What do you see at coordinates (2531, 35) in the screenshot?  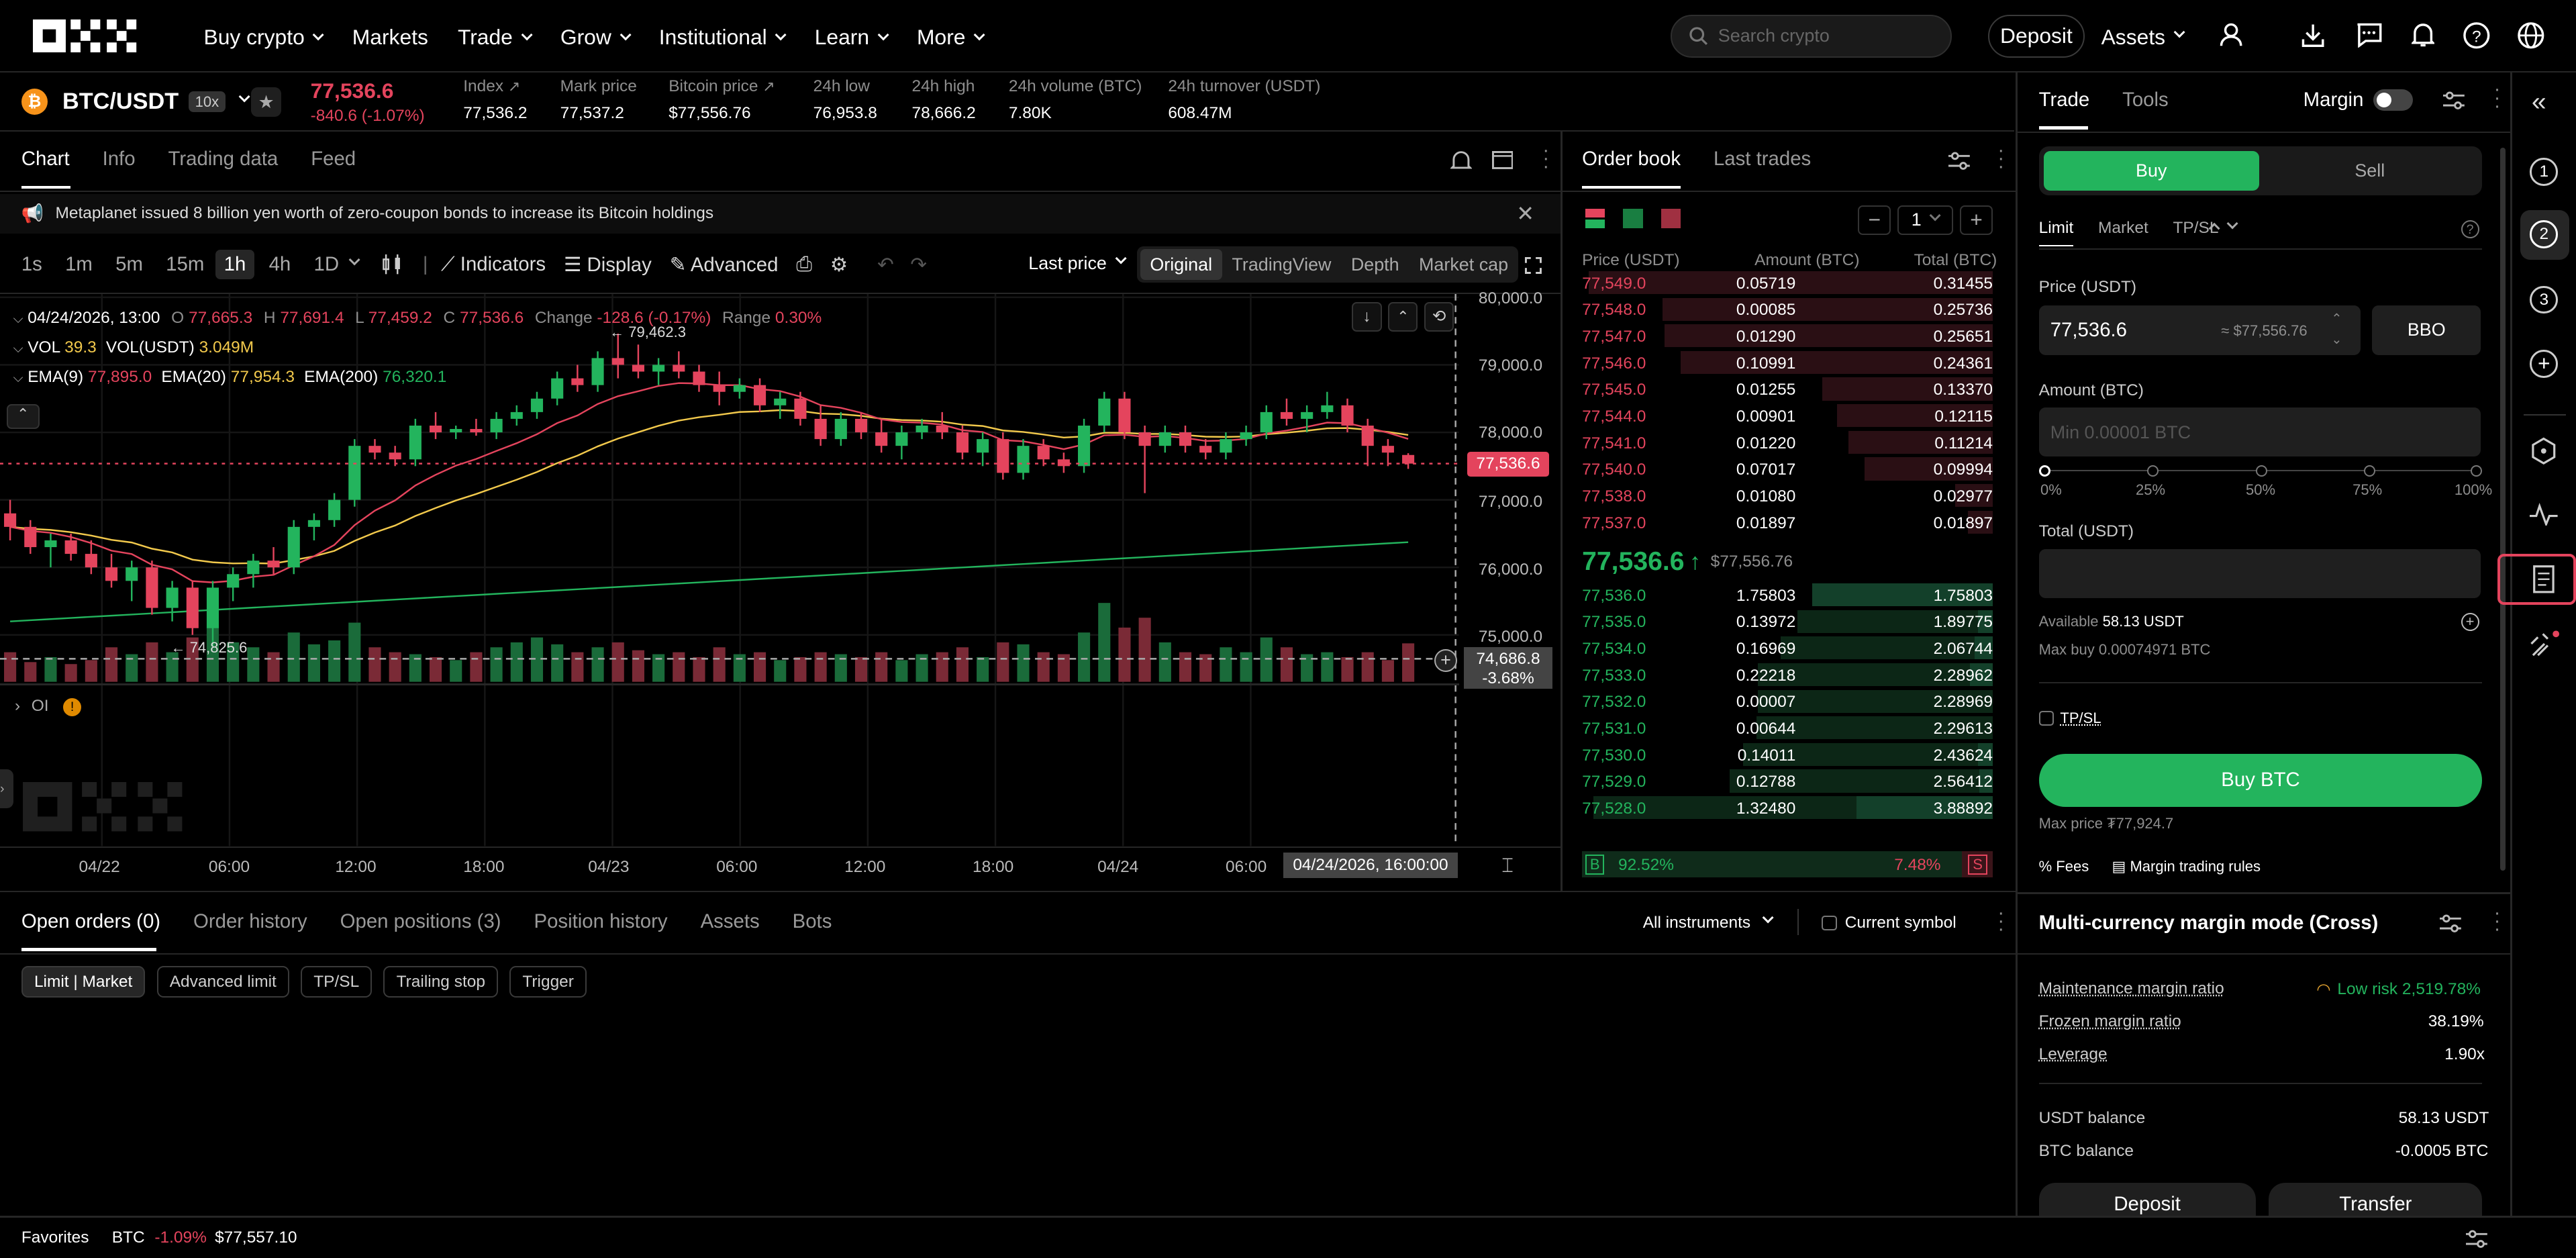 I see `globe-icon` at bounding box center [2531, 35].